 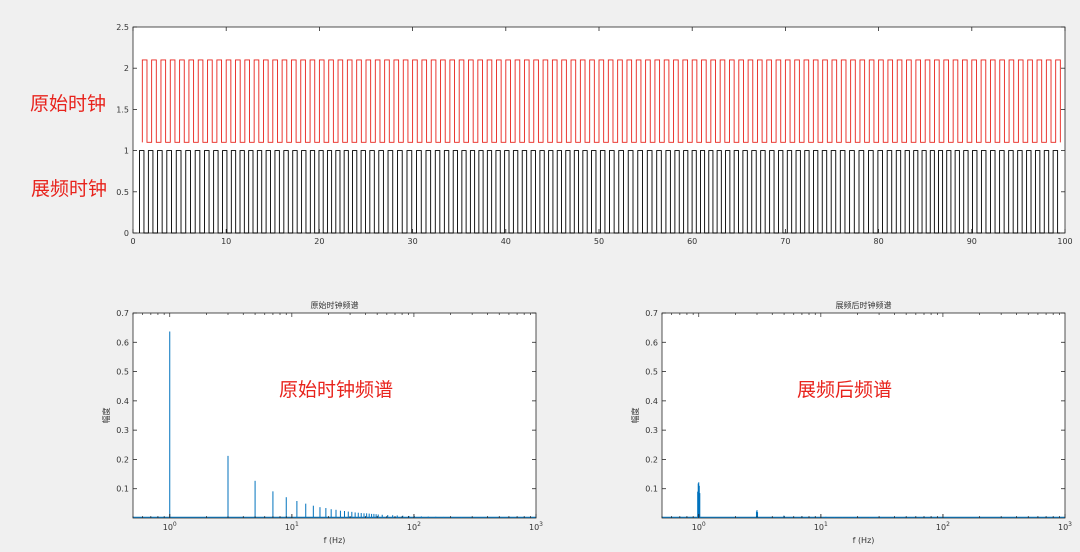 I want to click on x-tick-label: 60, so click(x=692, y=241).